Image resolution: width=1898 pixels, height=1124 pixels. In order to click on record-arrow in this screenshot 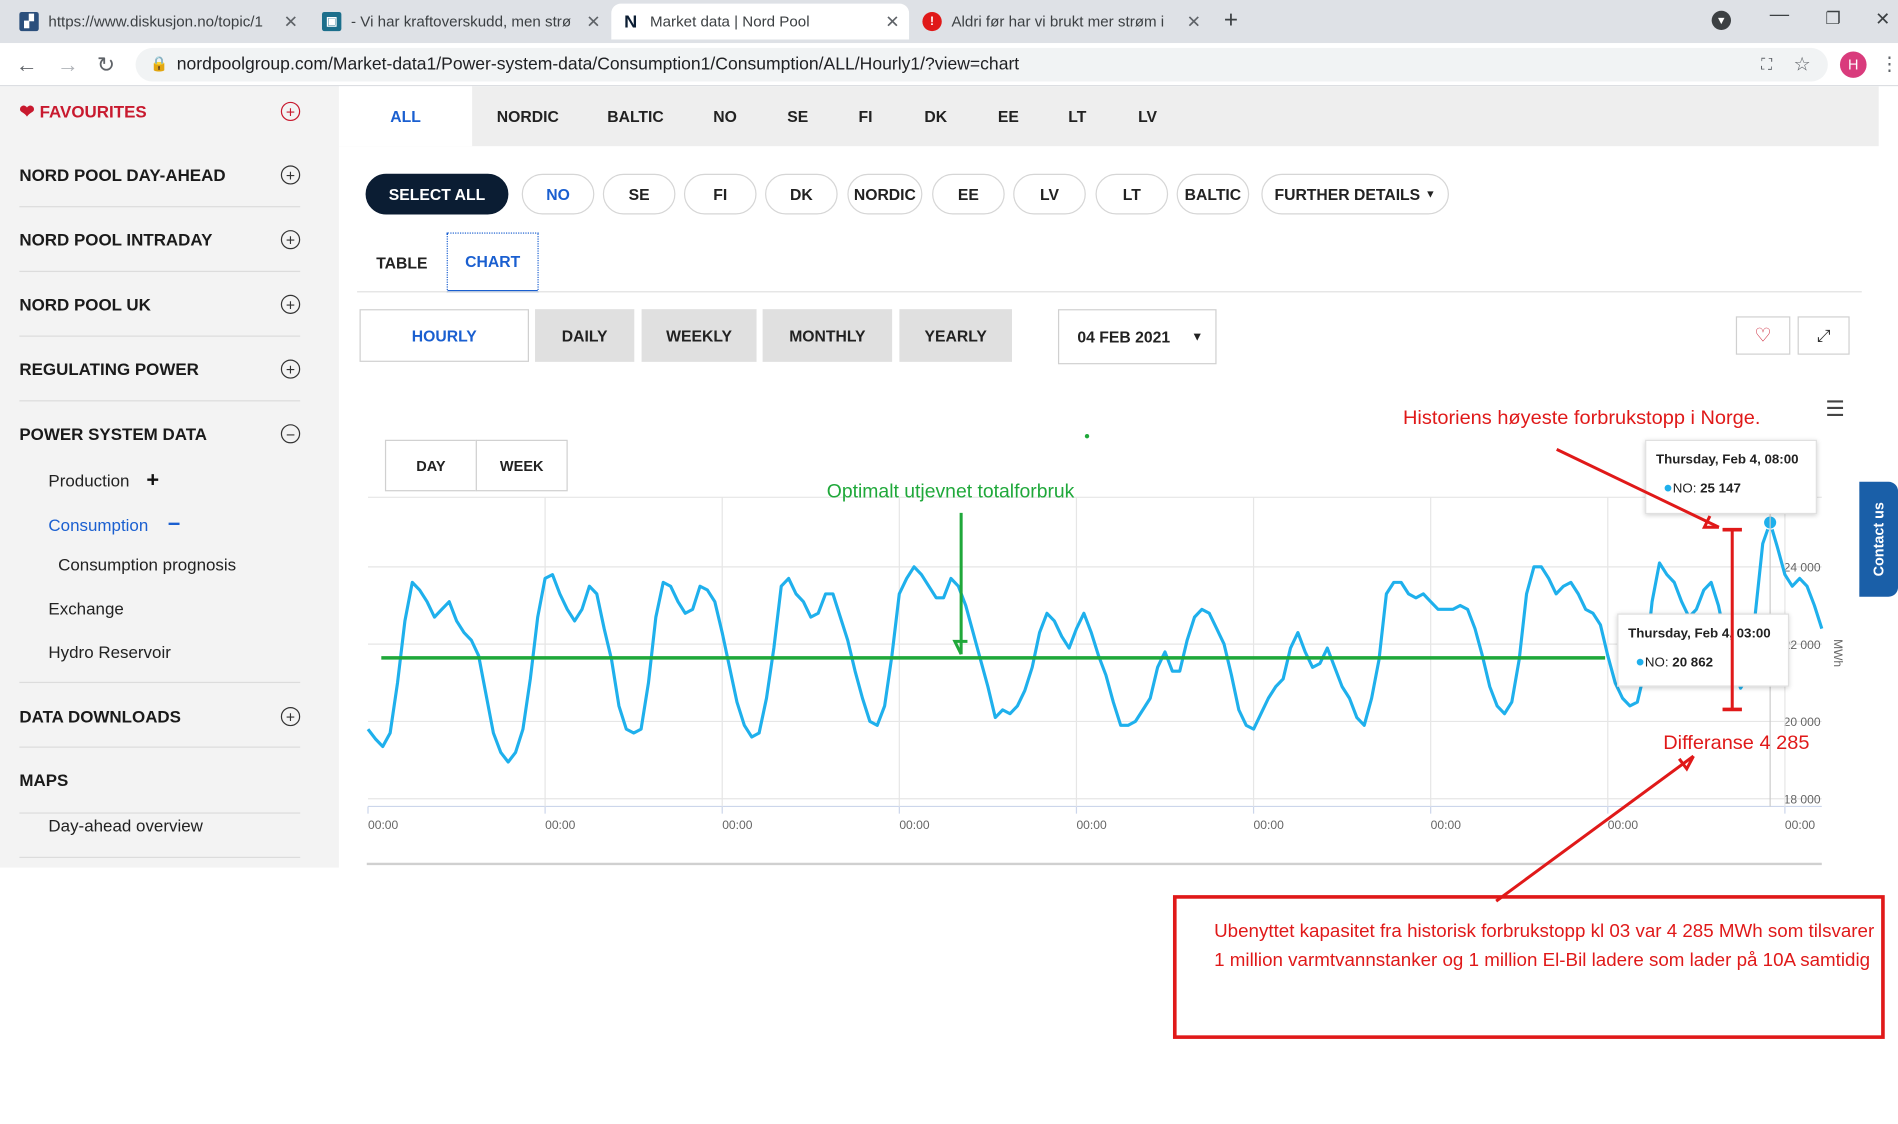, I will do `click(1638, 488)`.